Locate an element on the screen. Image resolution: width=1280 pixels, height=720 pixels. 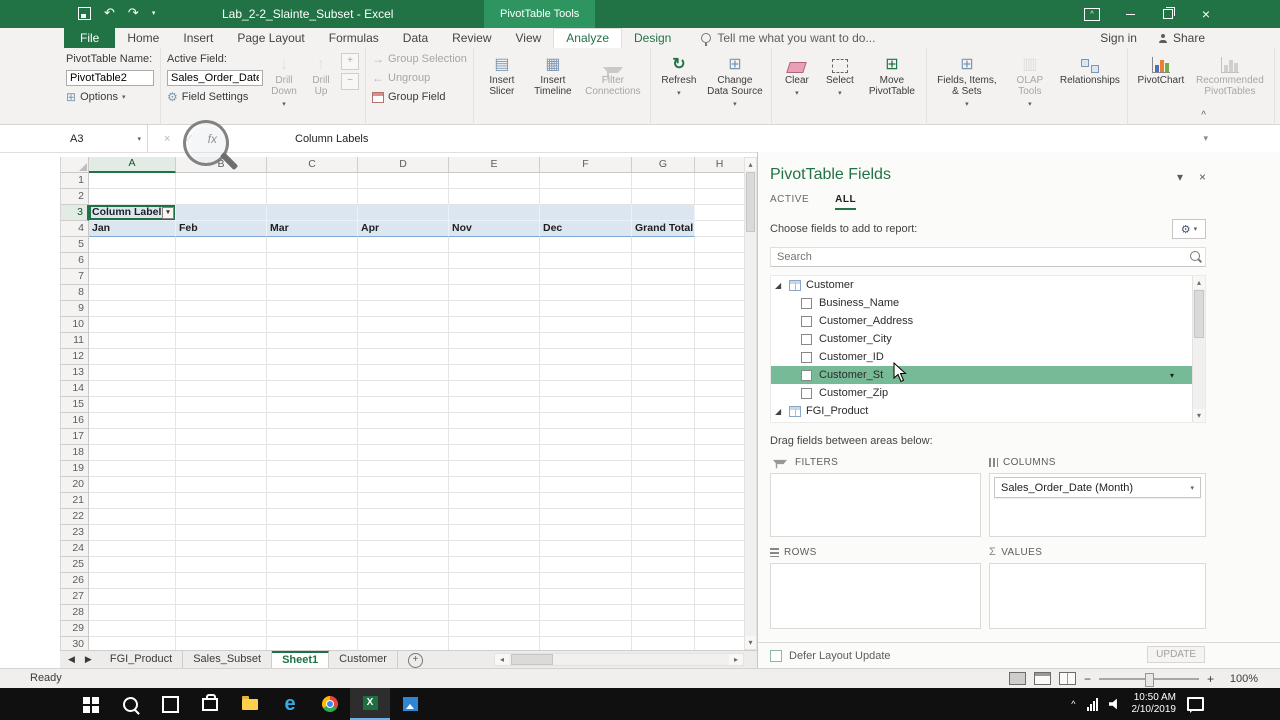
cell-G2 is located at coordinates (663, 197).